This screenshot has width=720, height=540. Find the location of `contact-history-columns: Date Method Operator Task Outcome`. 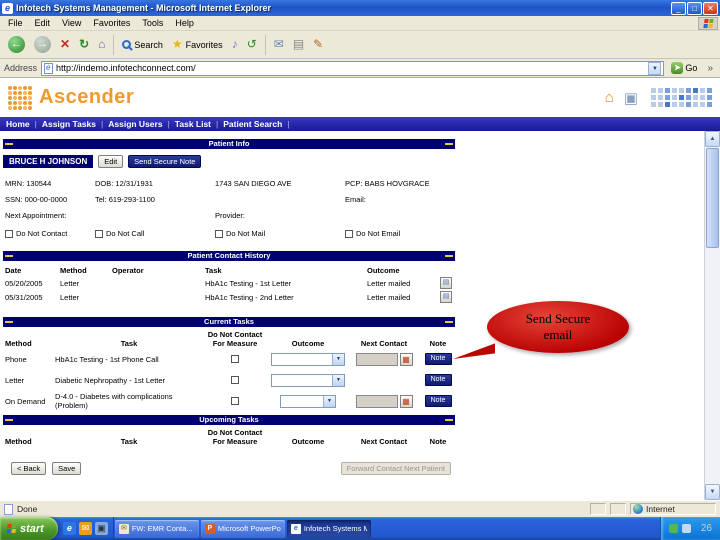

contact-history-columns: Date Method Operator Task Outcome is located at coordinates (229, 270).